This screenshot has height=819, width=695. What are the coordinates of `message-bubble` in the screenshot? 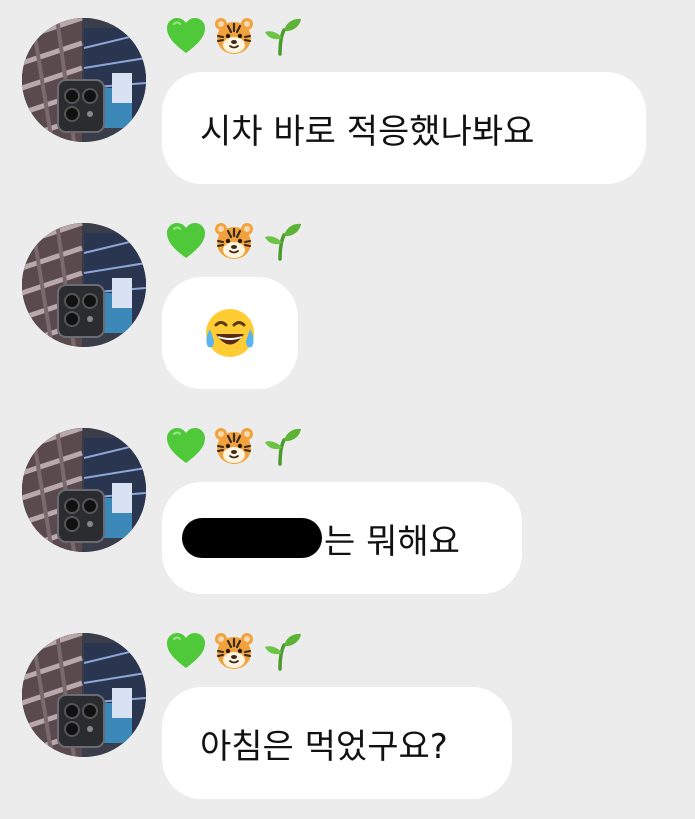 It's located at (230, 333).